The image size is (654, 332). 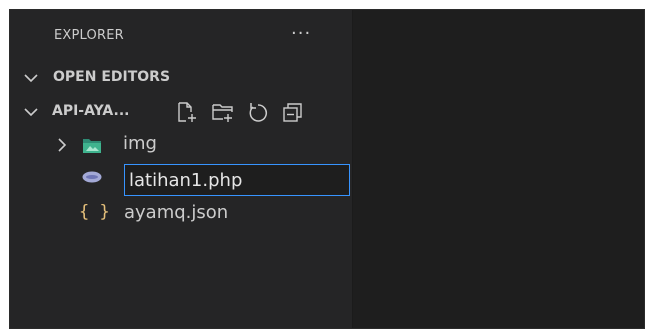 What do you see at coordinates (176, 212) in the screenshot?
I see `tree-item-label: ayamq.json` at bounding box center [176, 212].